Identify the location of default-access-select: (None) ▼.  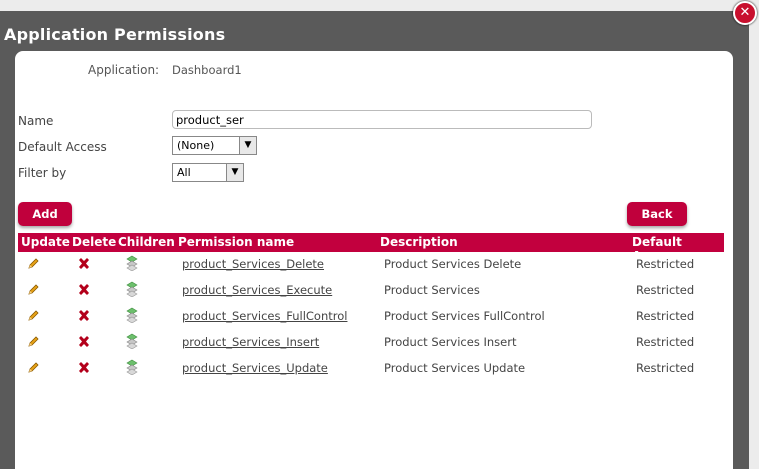
(214, 145).